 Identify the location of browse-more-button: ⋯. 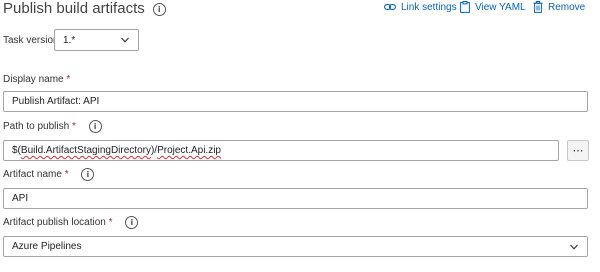
(578, 150).